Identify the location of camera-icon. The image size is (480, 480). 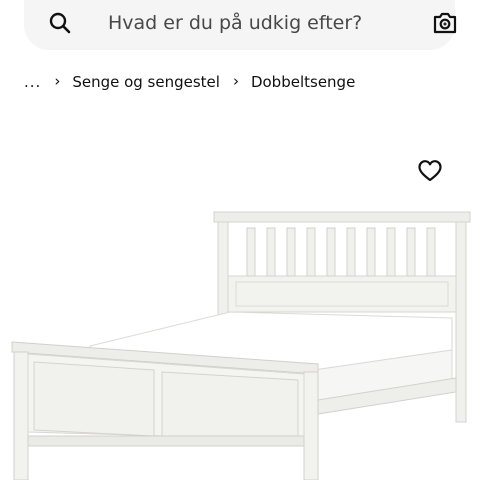
(445, 23).